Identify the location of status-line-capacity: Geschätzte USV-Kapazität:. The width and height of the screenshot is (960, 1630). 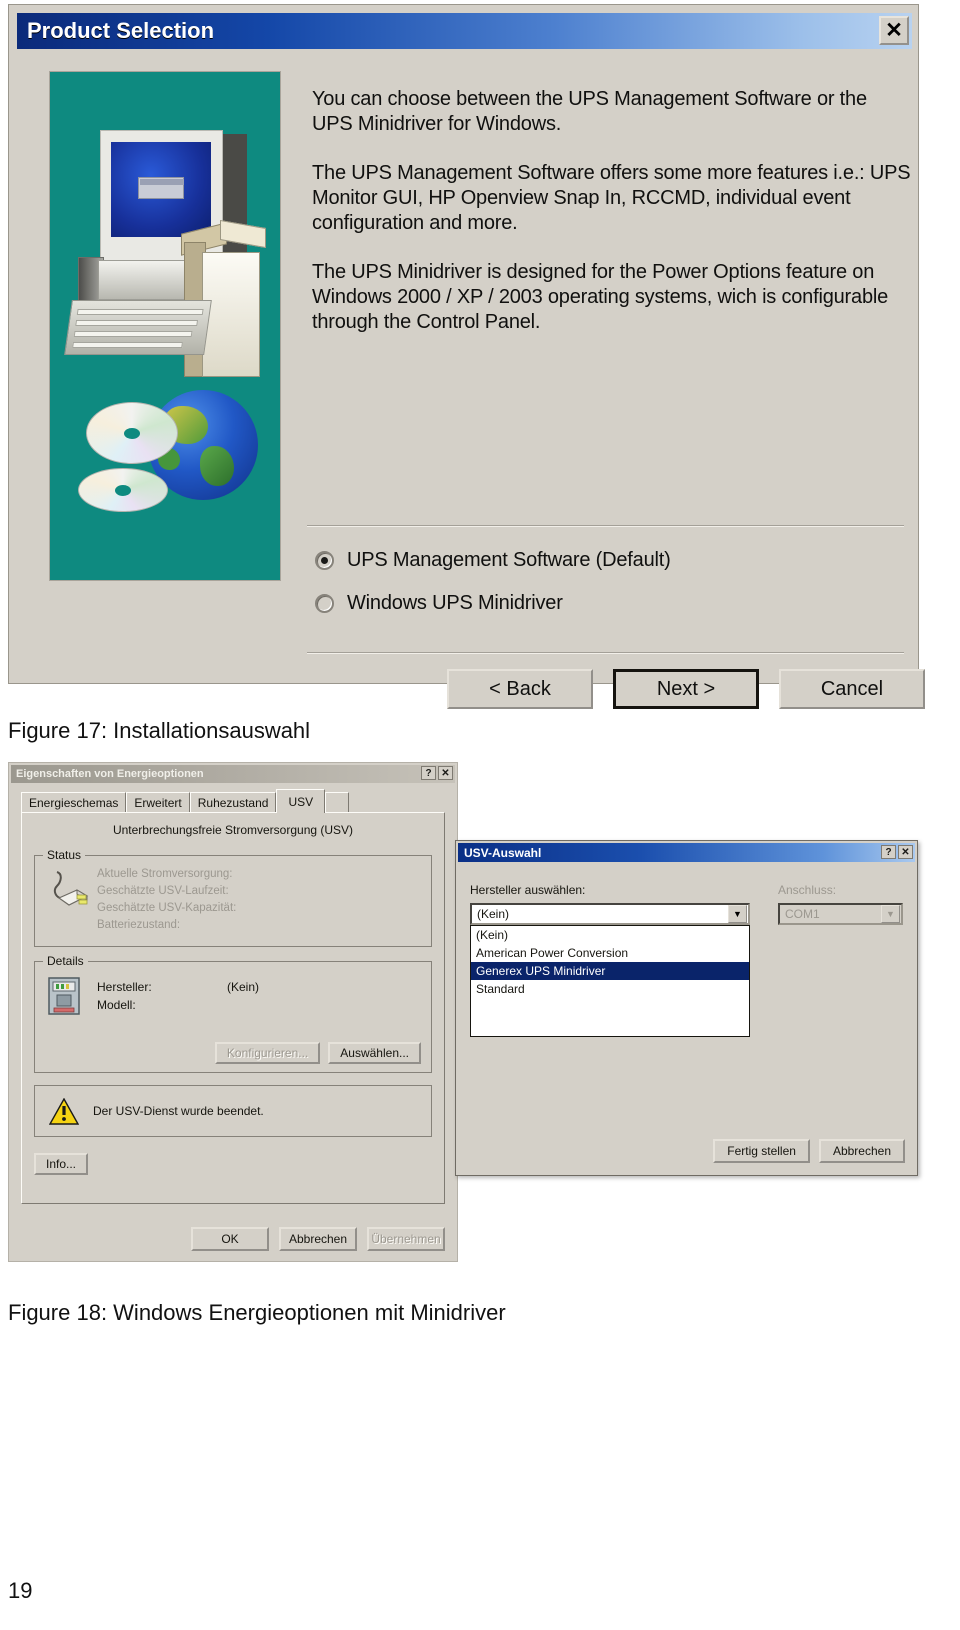
(167, 908).